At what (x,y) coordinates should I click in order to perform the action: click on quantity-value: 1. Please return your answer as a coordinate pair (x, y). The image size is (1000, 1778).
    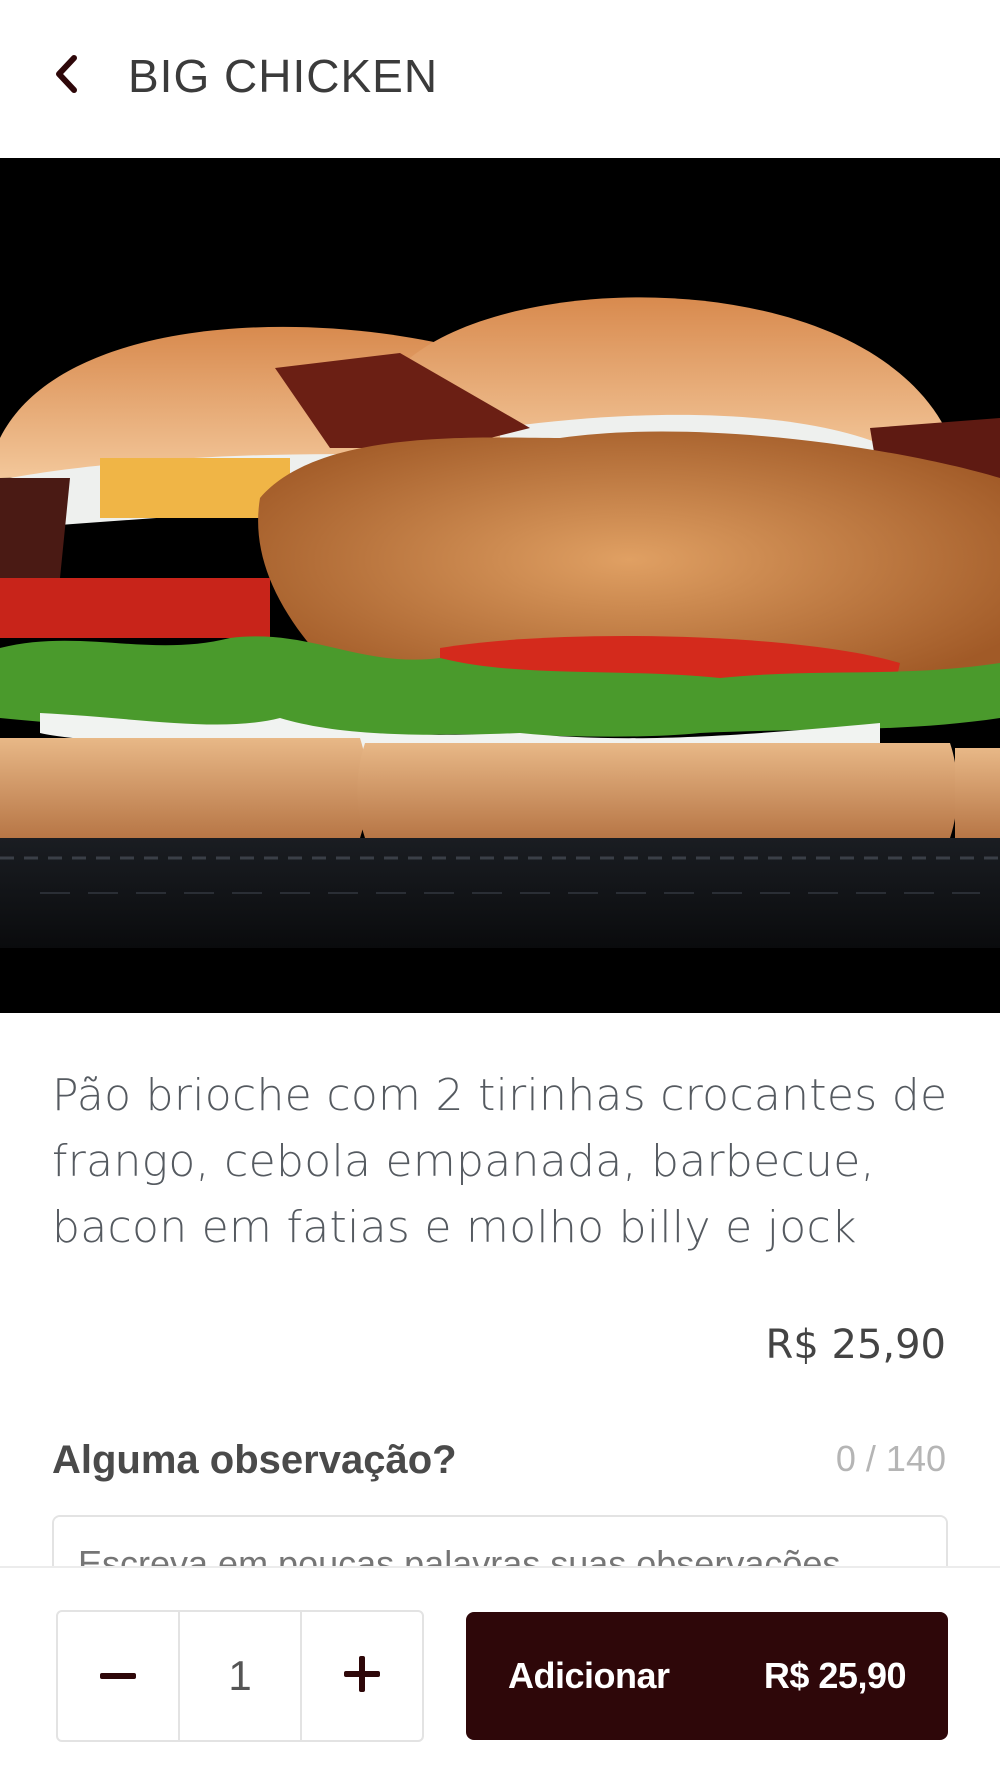
    Looking at the image, I should click on (240, 1676).